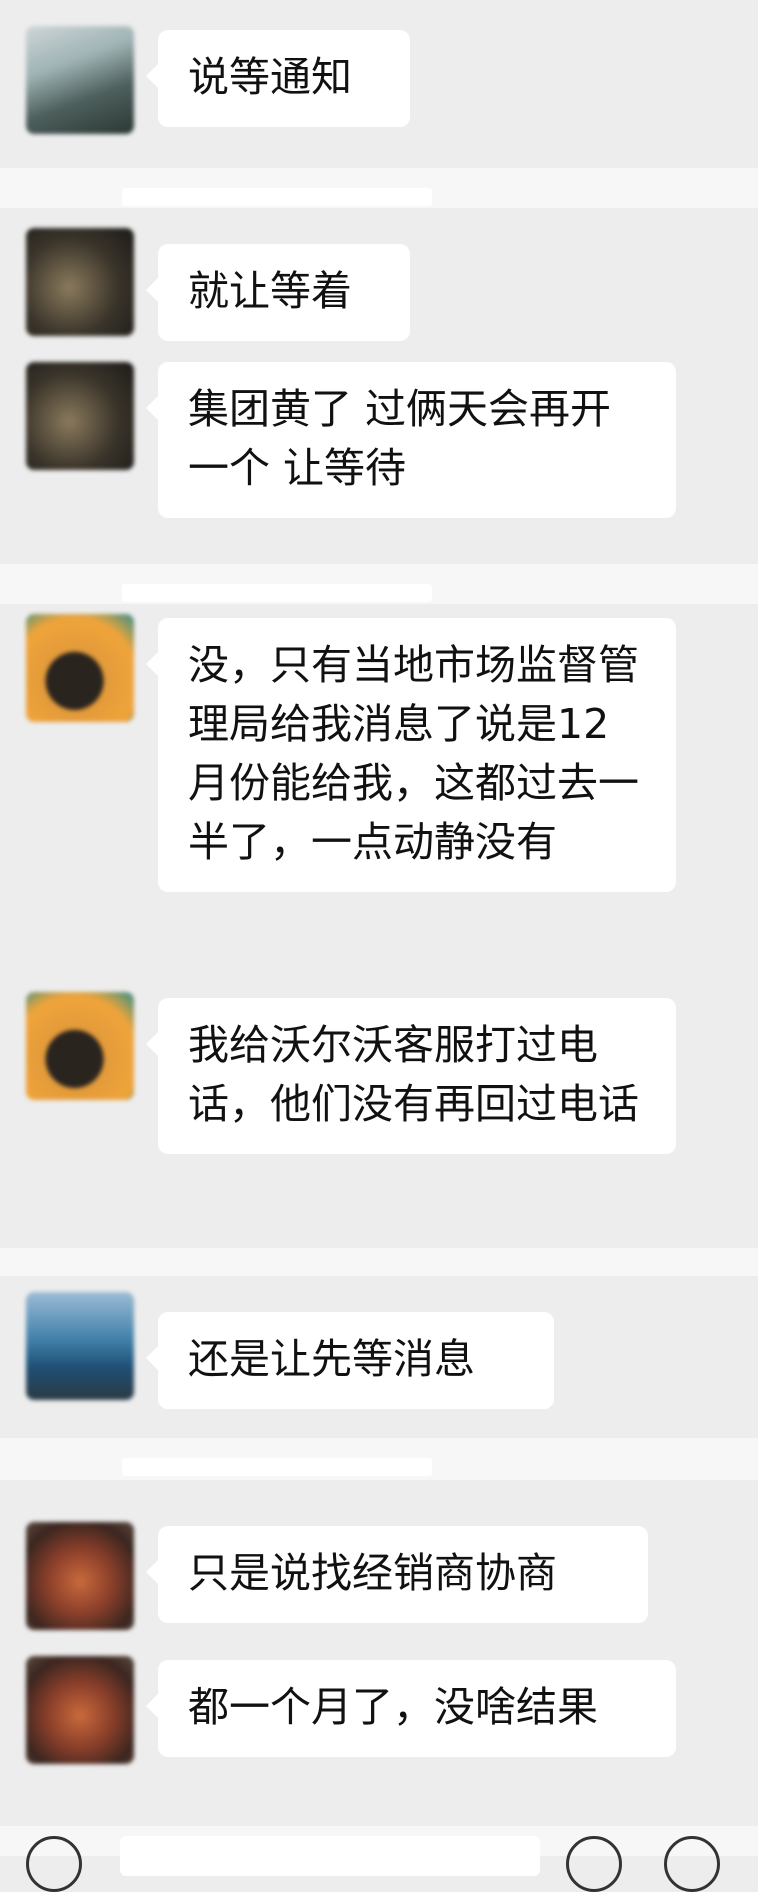  Describe the element at coordinates (594, 1864) in the screenshot. I see `emoji-icon` at that location.